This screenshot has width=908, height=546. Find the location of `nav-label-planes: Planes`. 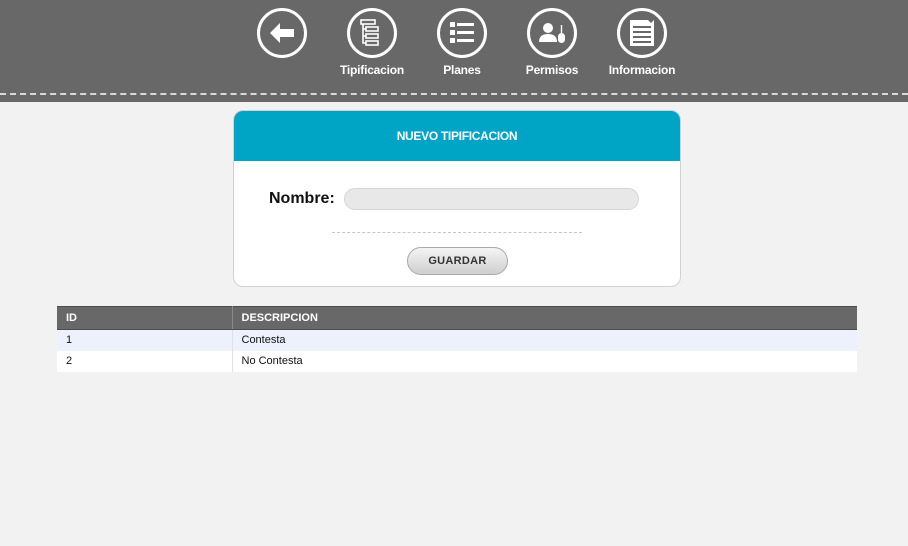

nav-label-planes: Planes is located at coordinates (462, 70).